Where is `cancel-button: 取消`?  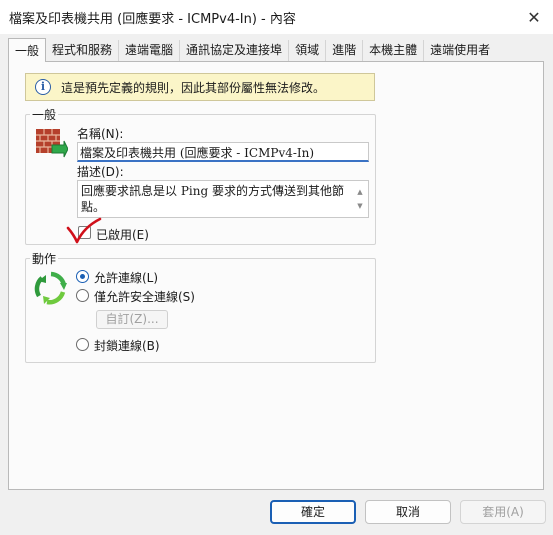
cancel-button: 取消 is located at coordinates (408, 512).